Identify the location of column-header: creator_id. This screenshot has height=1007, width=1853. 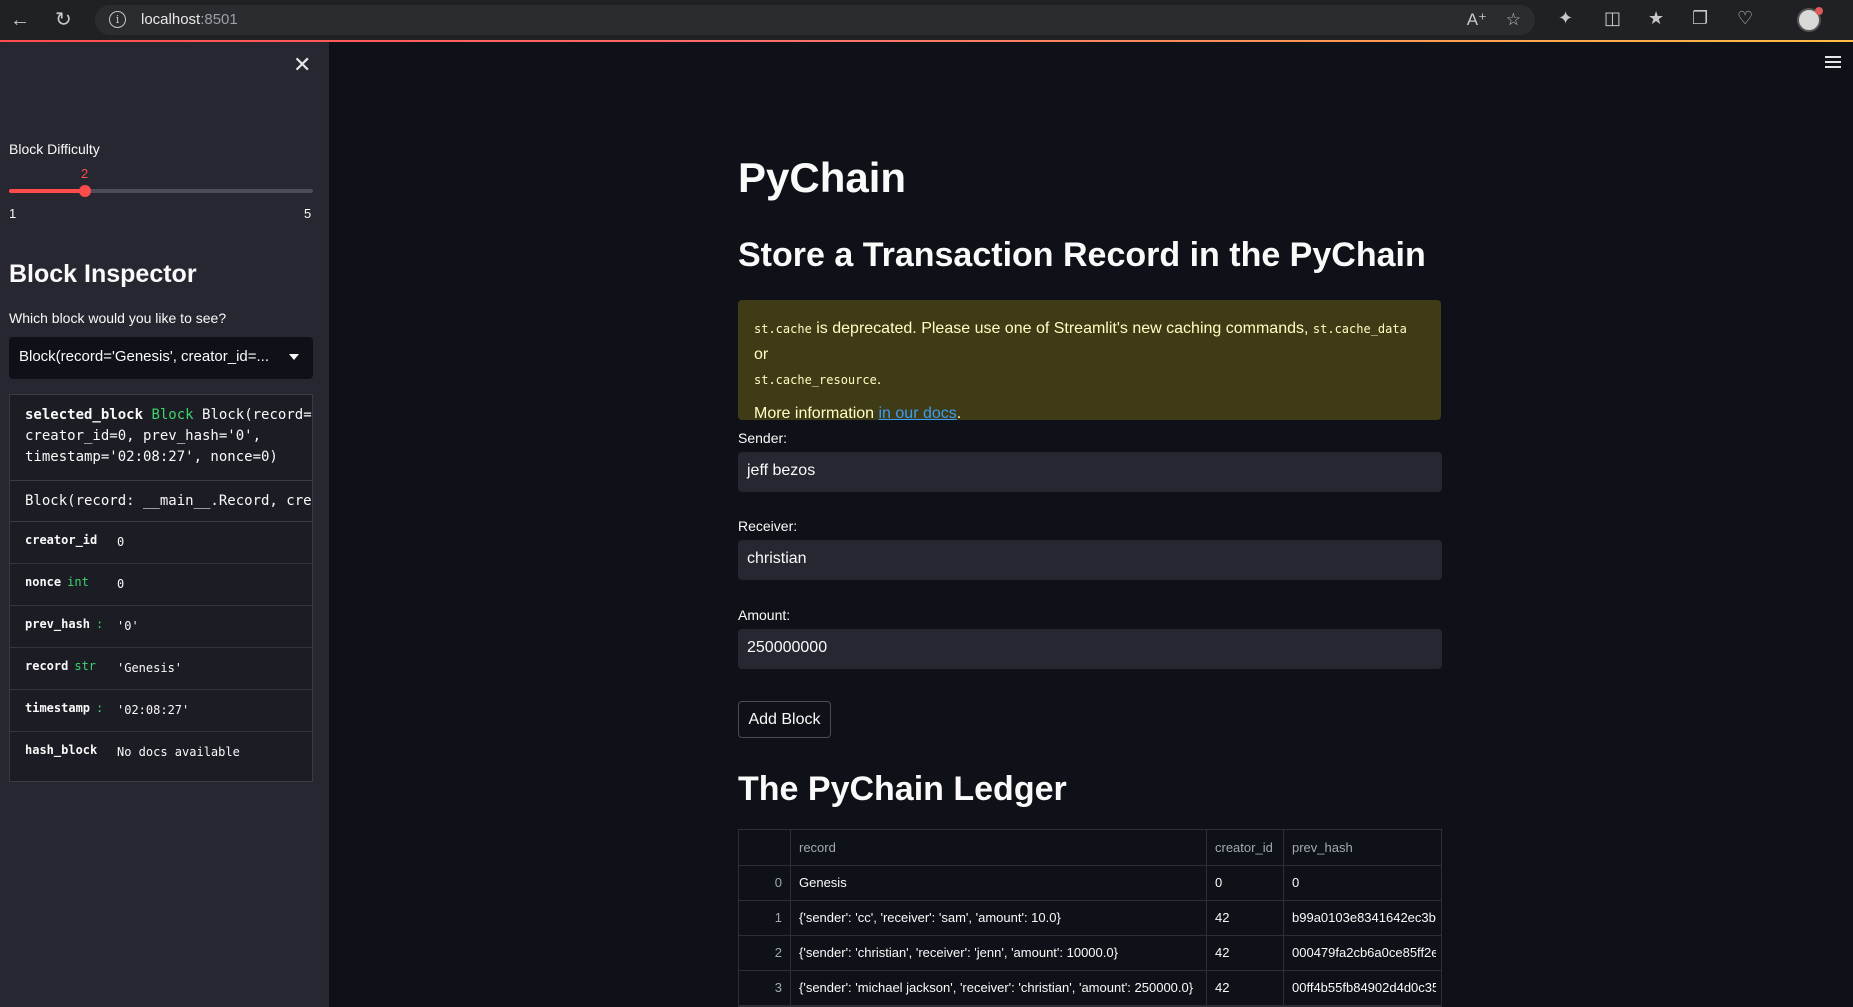
(1245, 847).